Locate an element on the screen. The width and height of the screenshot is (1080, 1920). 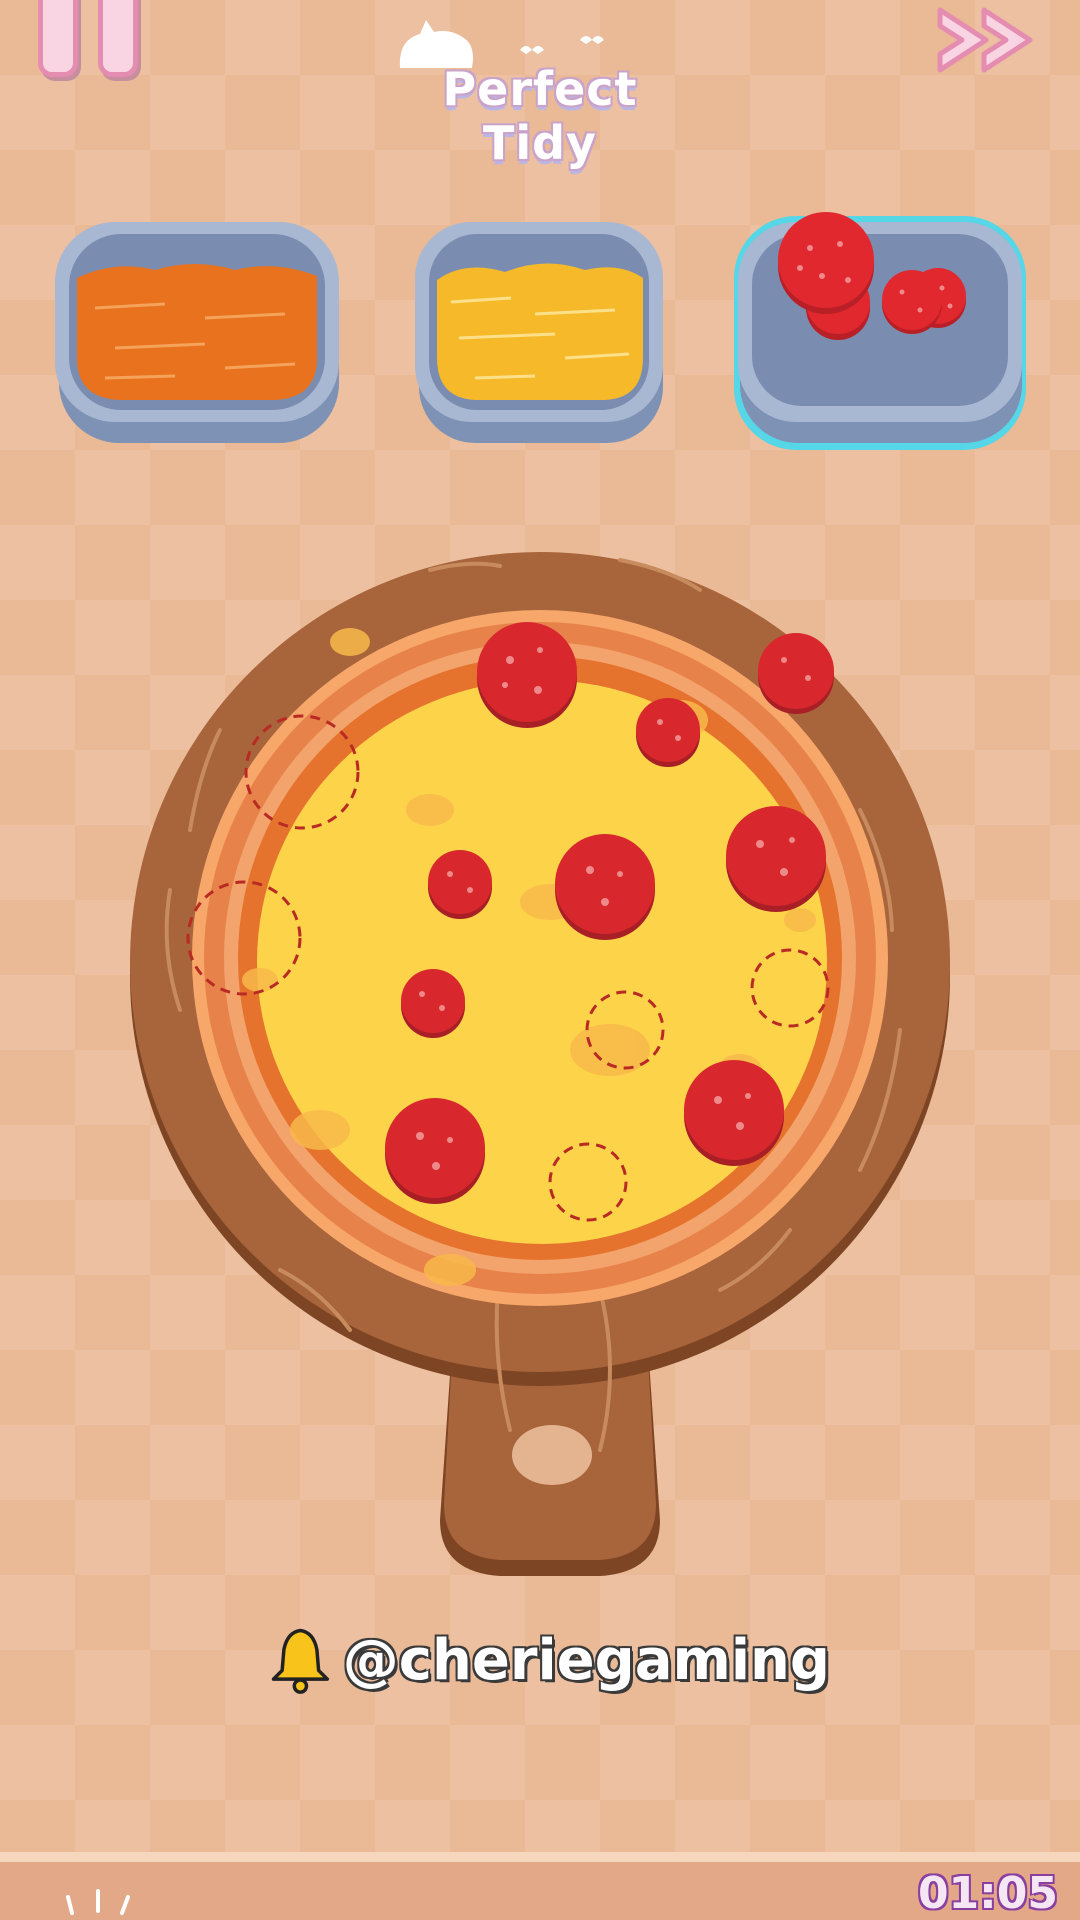
pause-icon is located at coordinates (58, 38).